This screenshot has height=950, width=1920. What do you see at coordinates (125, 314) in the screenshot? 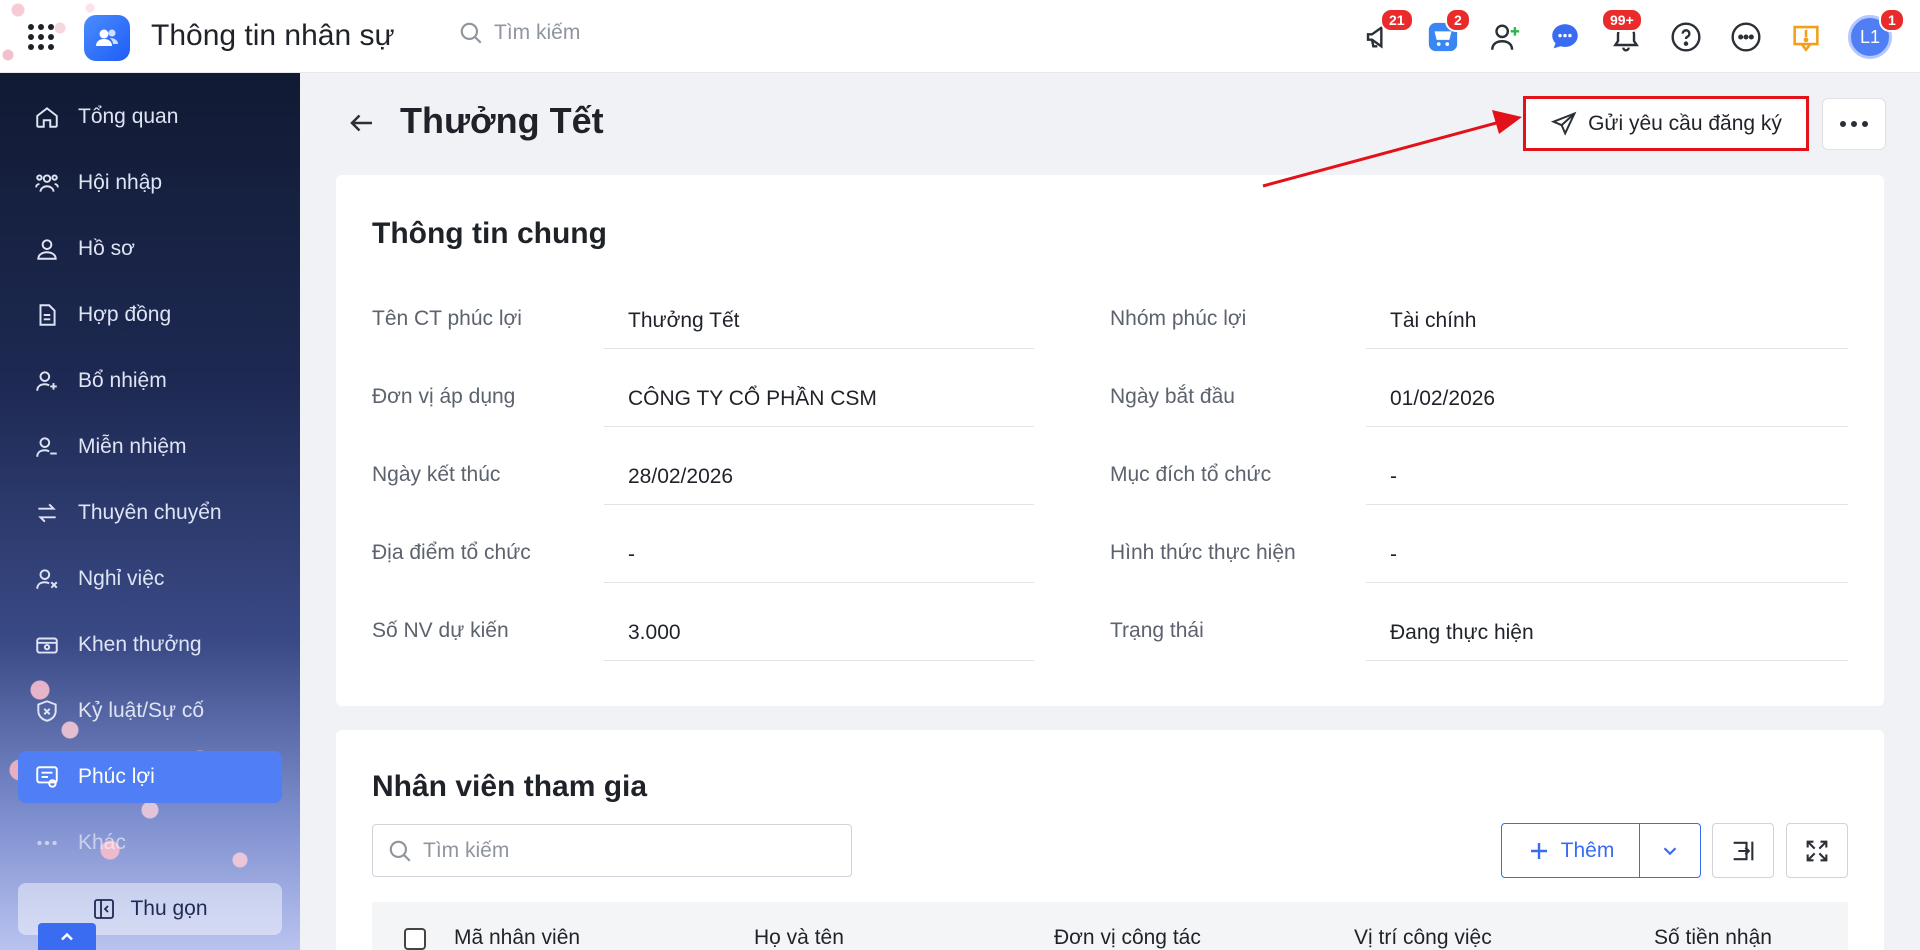
I see `sidebar-item-label: Hợp đồng` at bounding box center [125, 314].